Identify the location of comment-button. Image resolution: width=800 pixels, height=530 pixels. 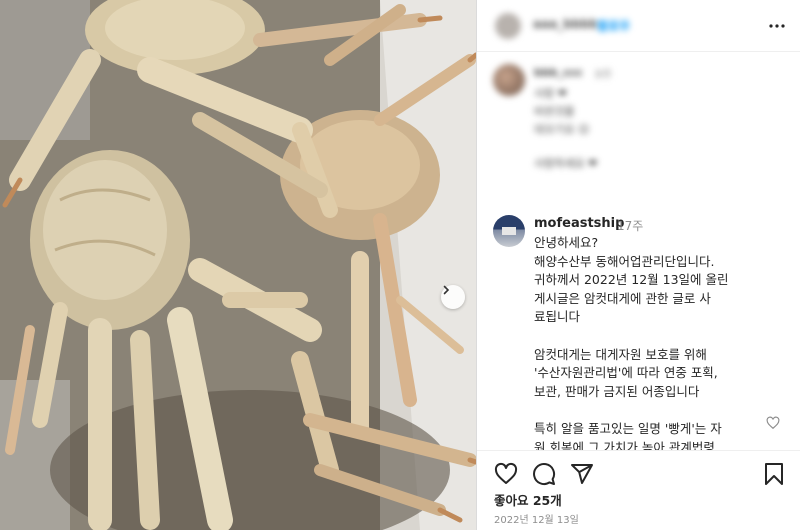
(544, 474).